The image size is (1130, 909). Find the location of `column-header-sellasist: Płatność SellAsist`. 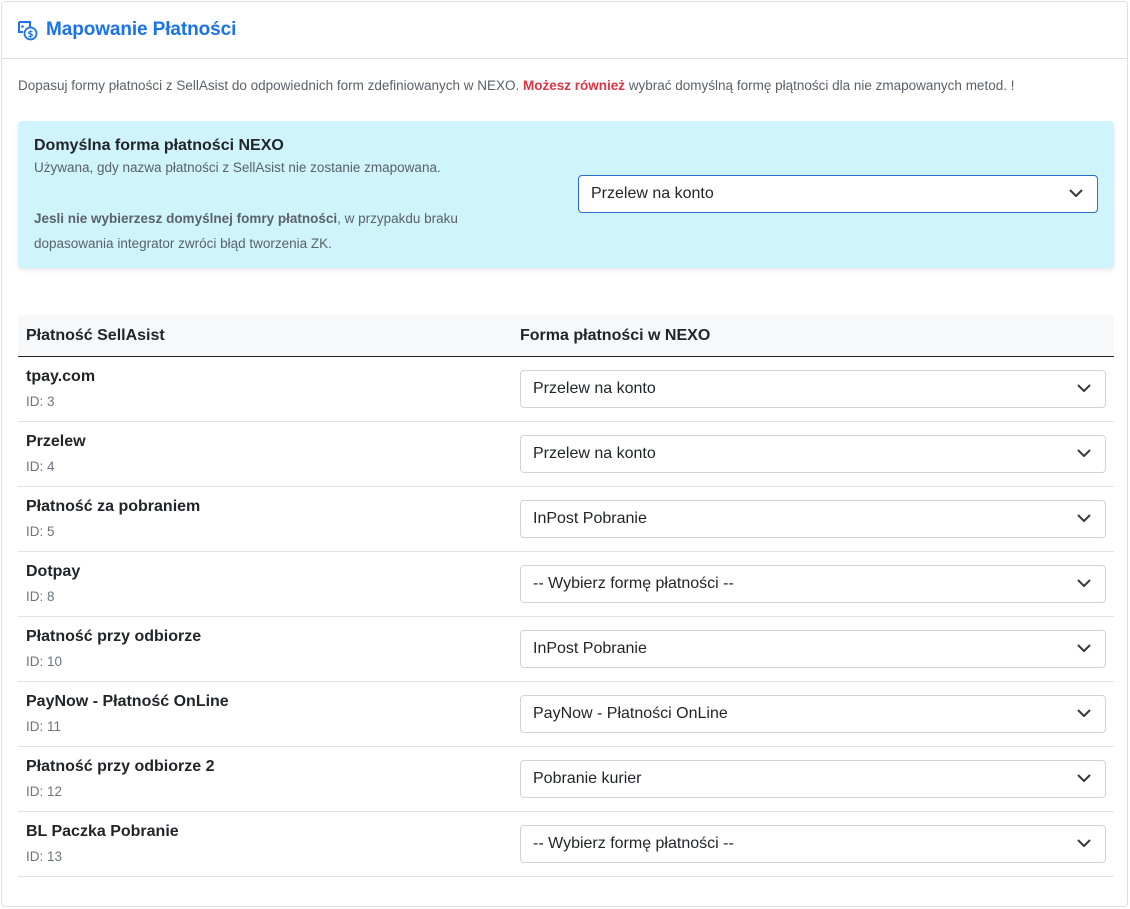

column-header-sellasist: Płatność SellAsist is located at coordinates (95, 335).